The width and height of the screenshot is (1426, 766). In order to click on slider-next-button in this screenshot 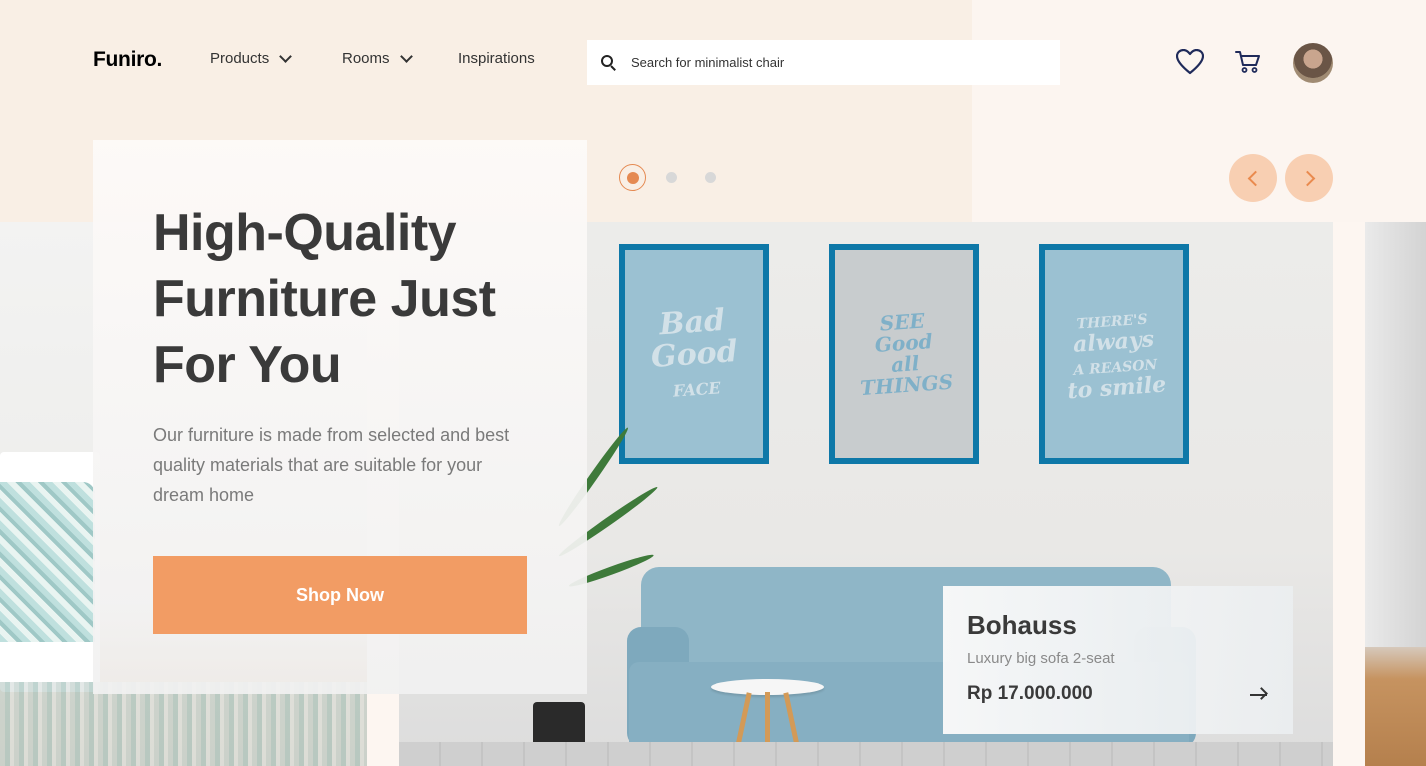, I will do `click(1309, 178)`.